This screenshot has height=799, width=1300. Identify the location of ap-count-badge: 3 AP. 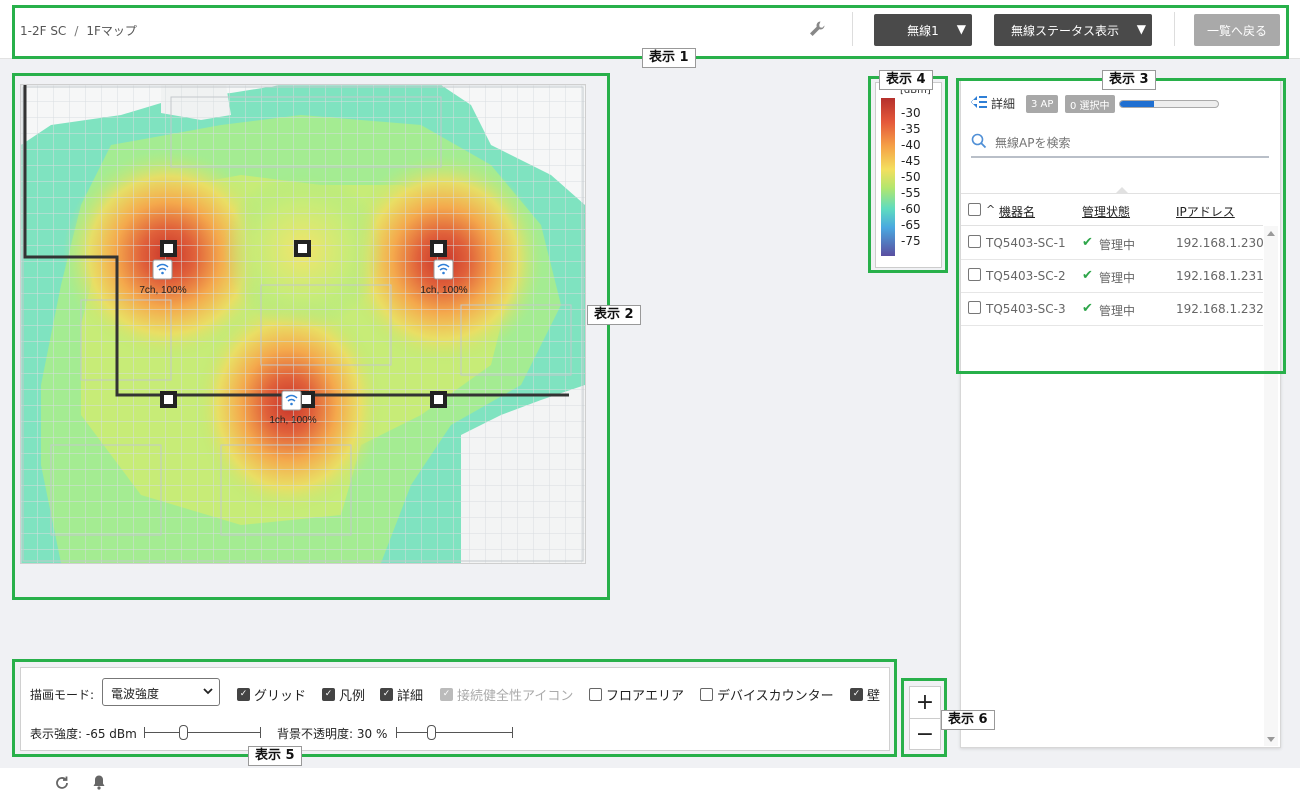
(1042, 104).